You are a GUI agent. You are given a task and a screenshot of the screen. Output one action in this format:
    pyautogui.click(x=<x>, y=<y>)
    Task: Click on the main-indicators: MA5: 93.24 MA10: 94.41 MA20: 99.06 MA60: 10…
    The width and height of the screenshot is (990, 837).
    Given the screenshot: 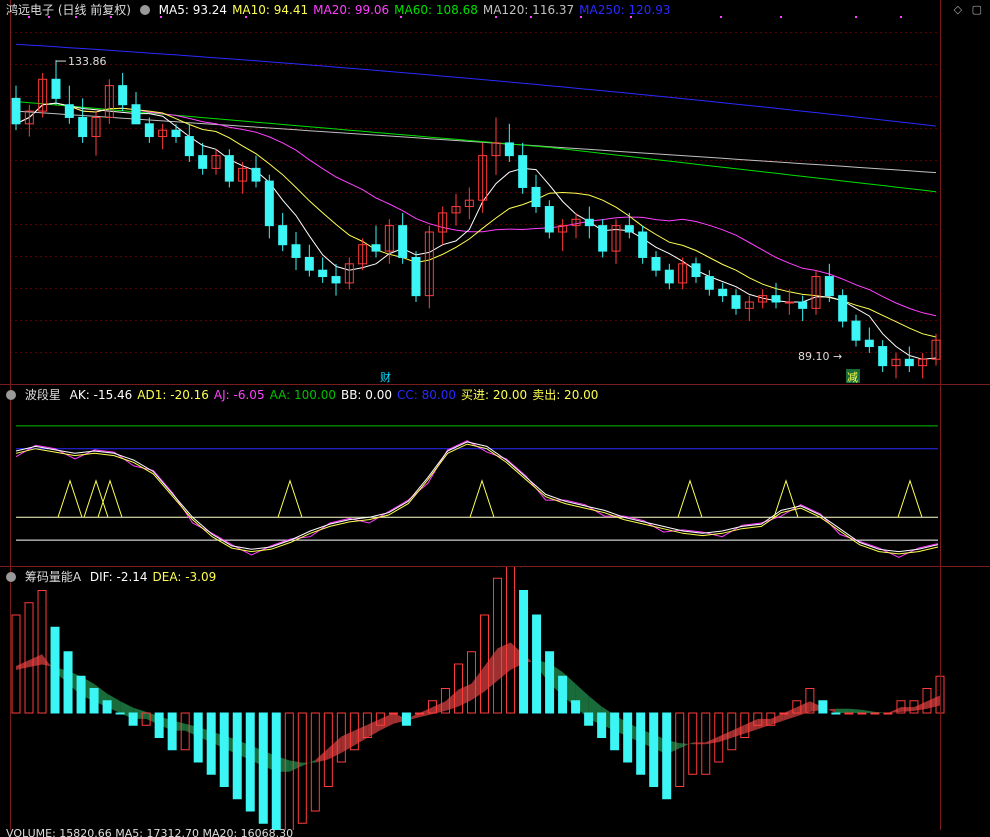 What is the action you would take?
    pyautogui.click(x=417, y=10)
    